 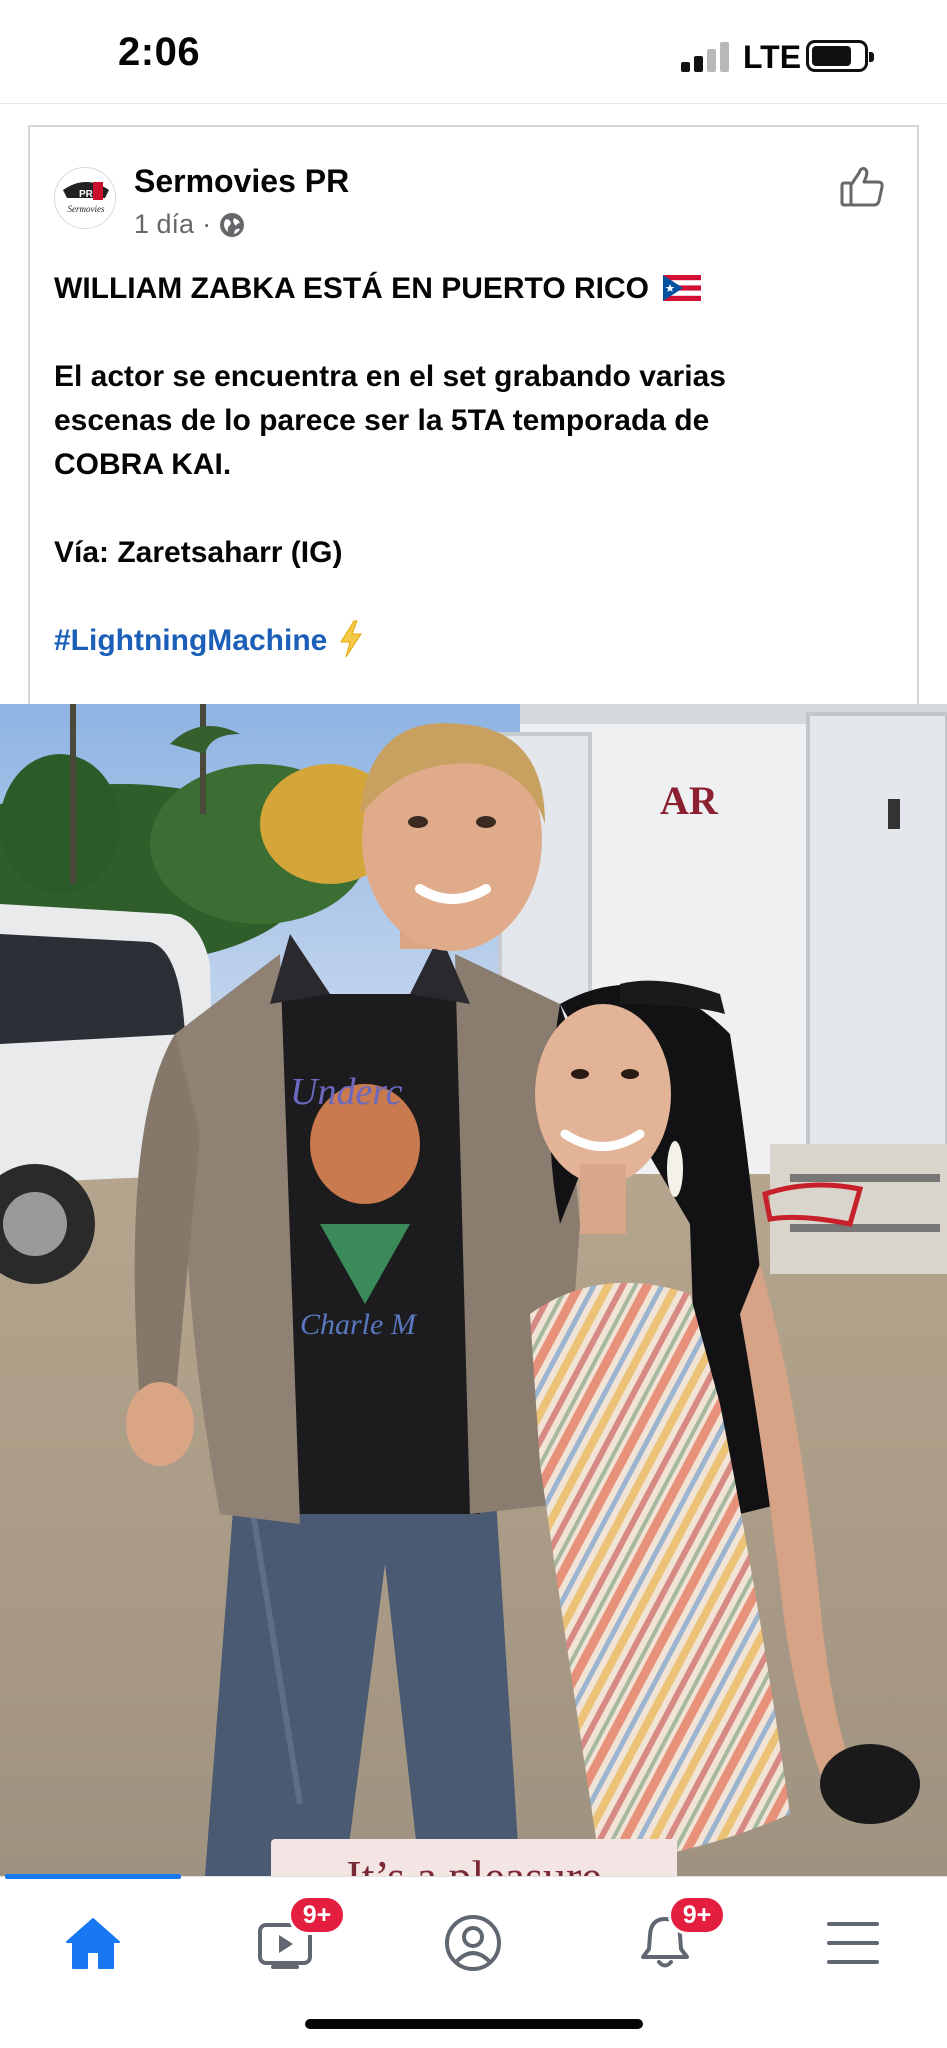 I want to click on post-age: 1 día, so click(x=164, y=224).